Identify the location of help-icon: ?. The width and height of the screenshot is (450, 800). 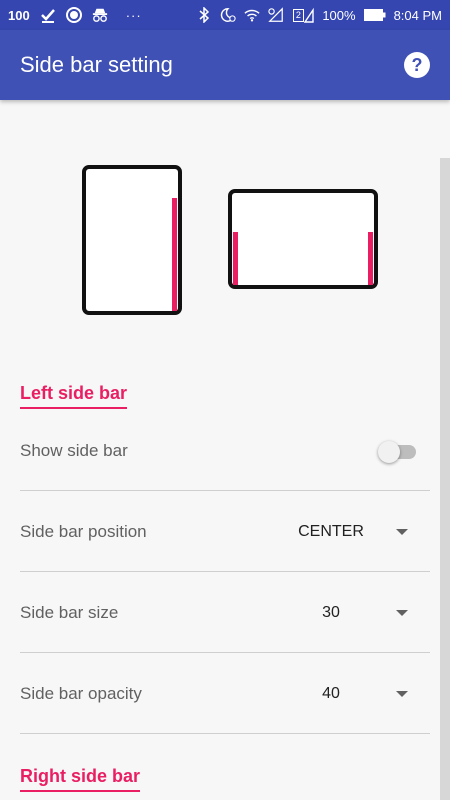
(417, 65).